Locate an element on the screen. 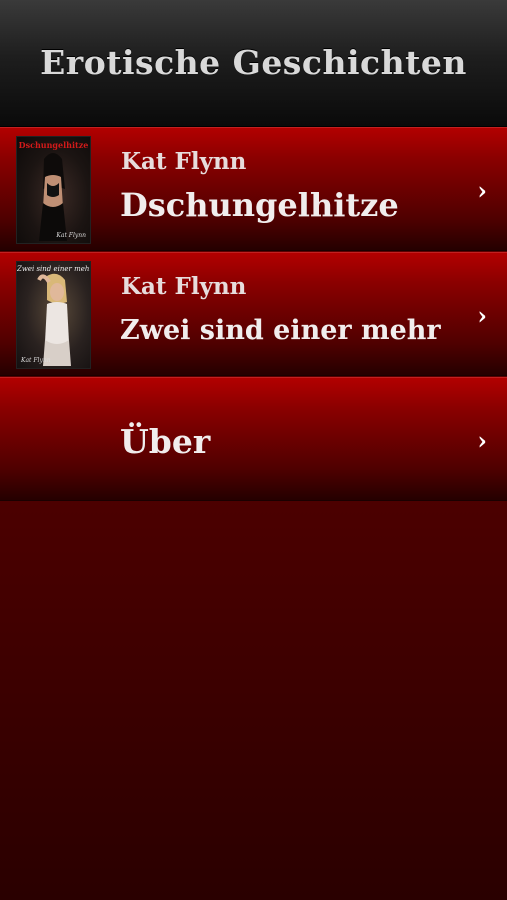  book-title: Zwei sind einer mehr is located at coordinates (280, 330).